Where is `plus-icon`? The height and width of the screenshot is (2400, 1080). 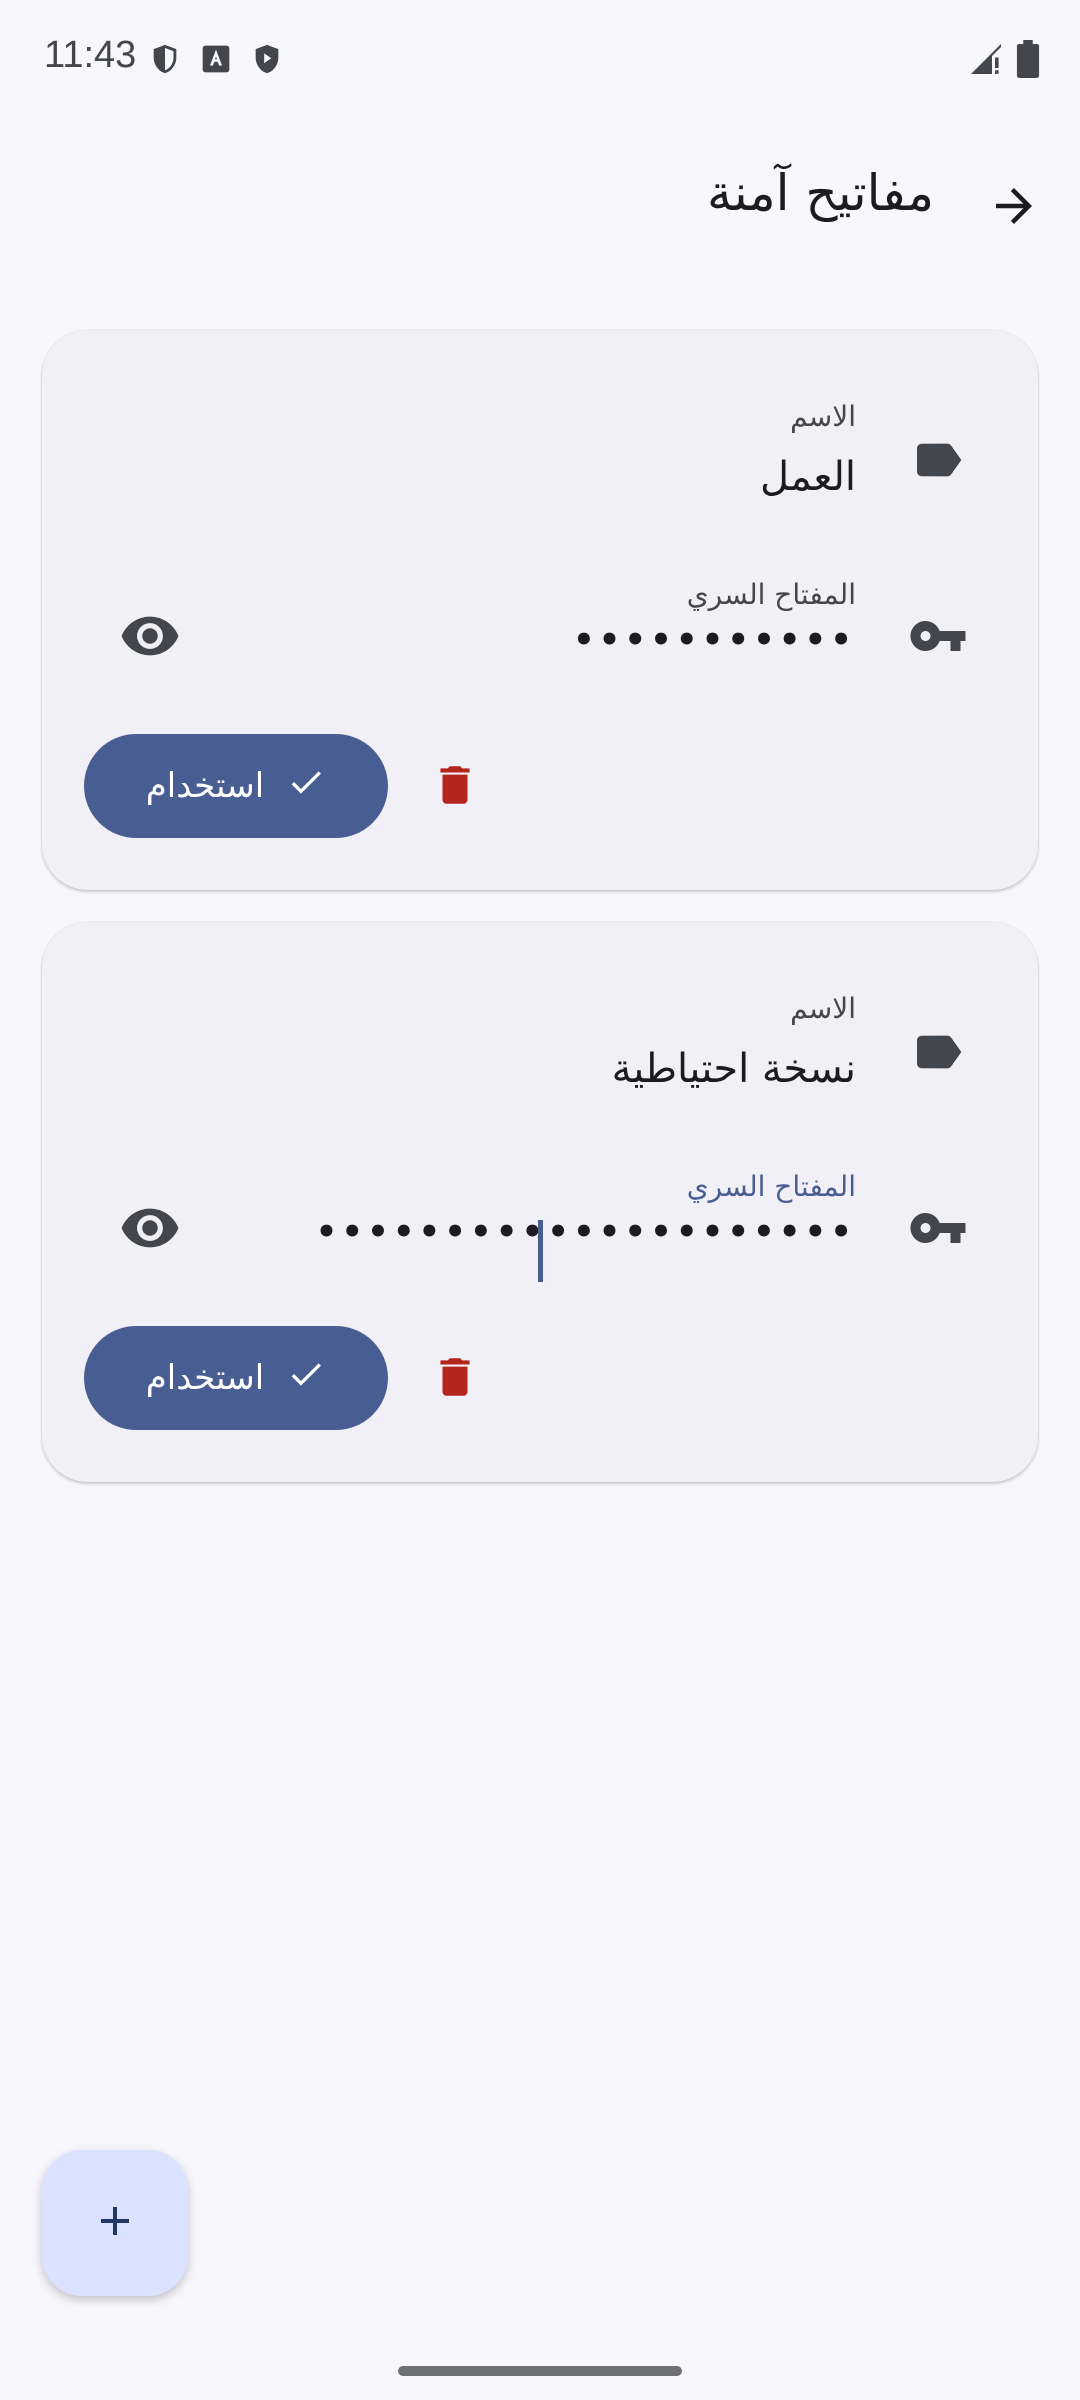 plus-icon is located at coordinates (115, 2223).